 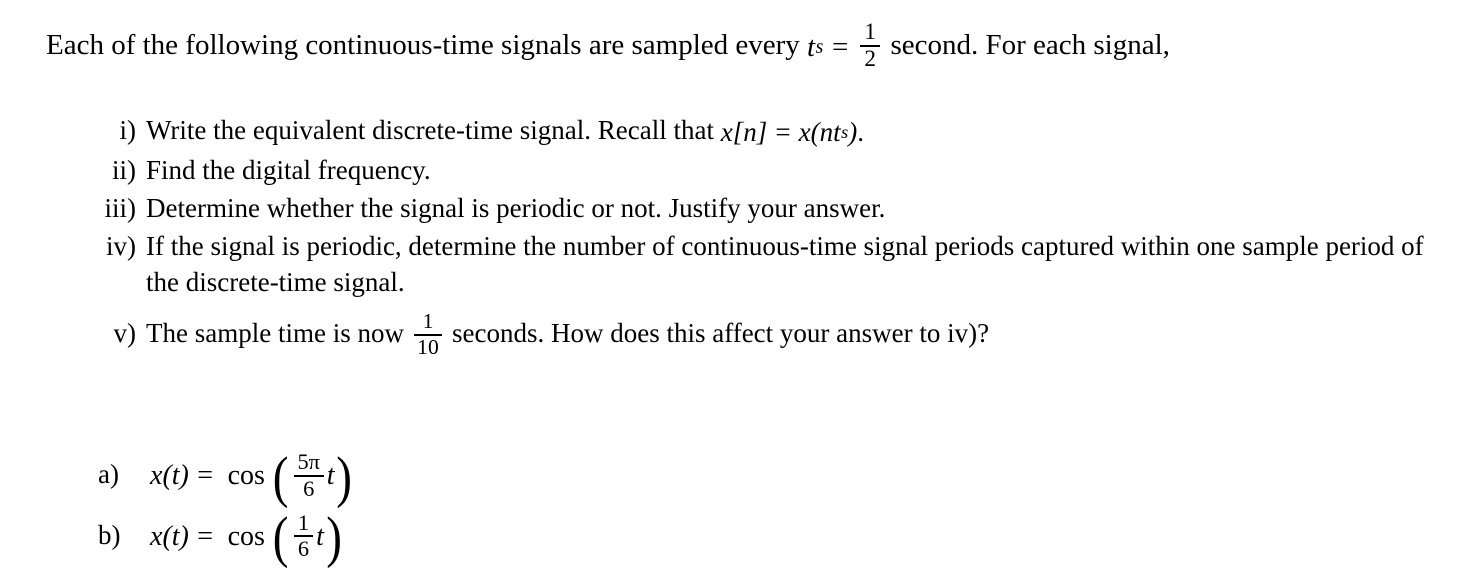 I want to click on instruction-body-ii: Find the digital frequency., so click(x=288, y=170).